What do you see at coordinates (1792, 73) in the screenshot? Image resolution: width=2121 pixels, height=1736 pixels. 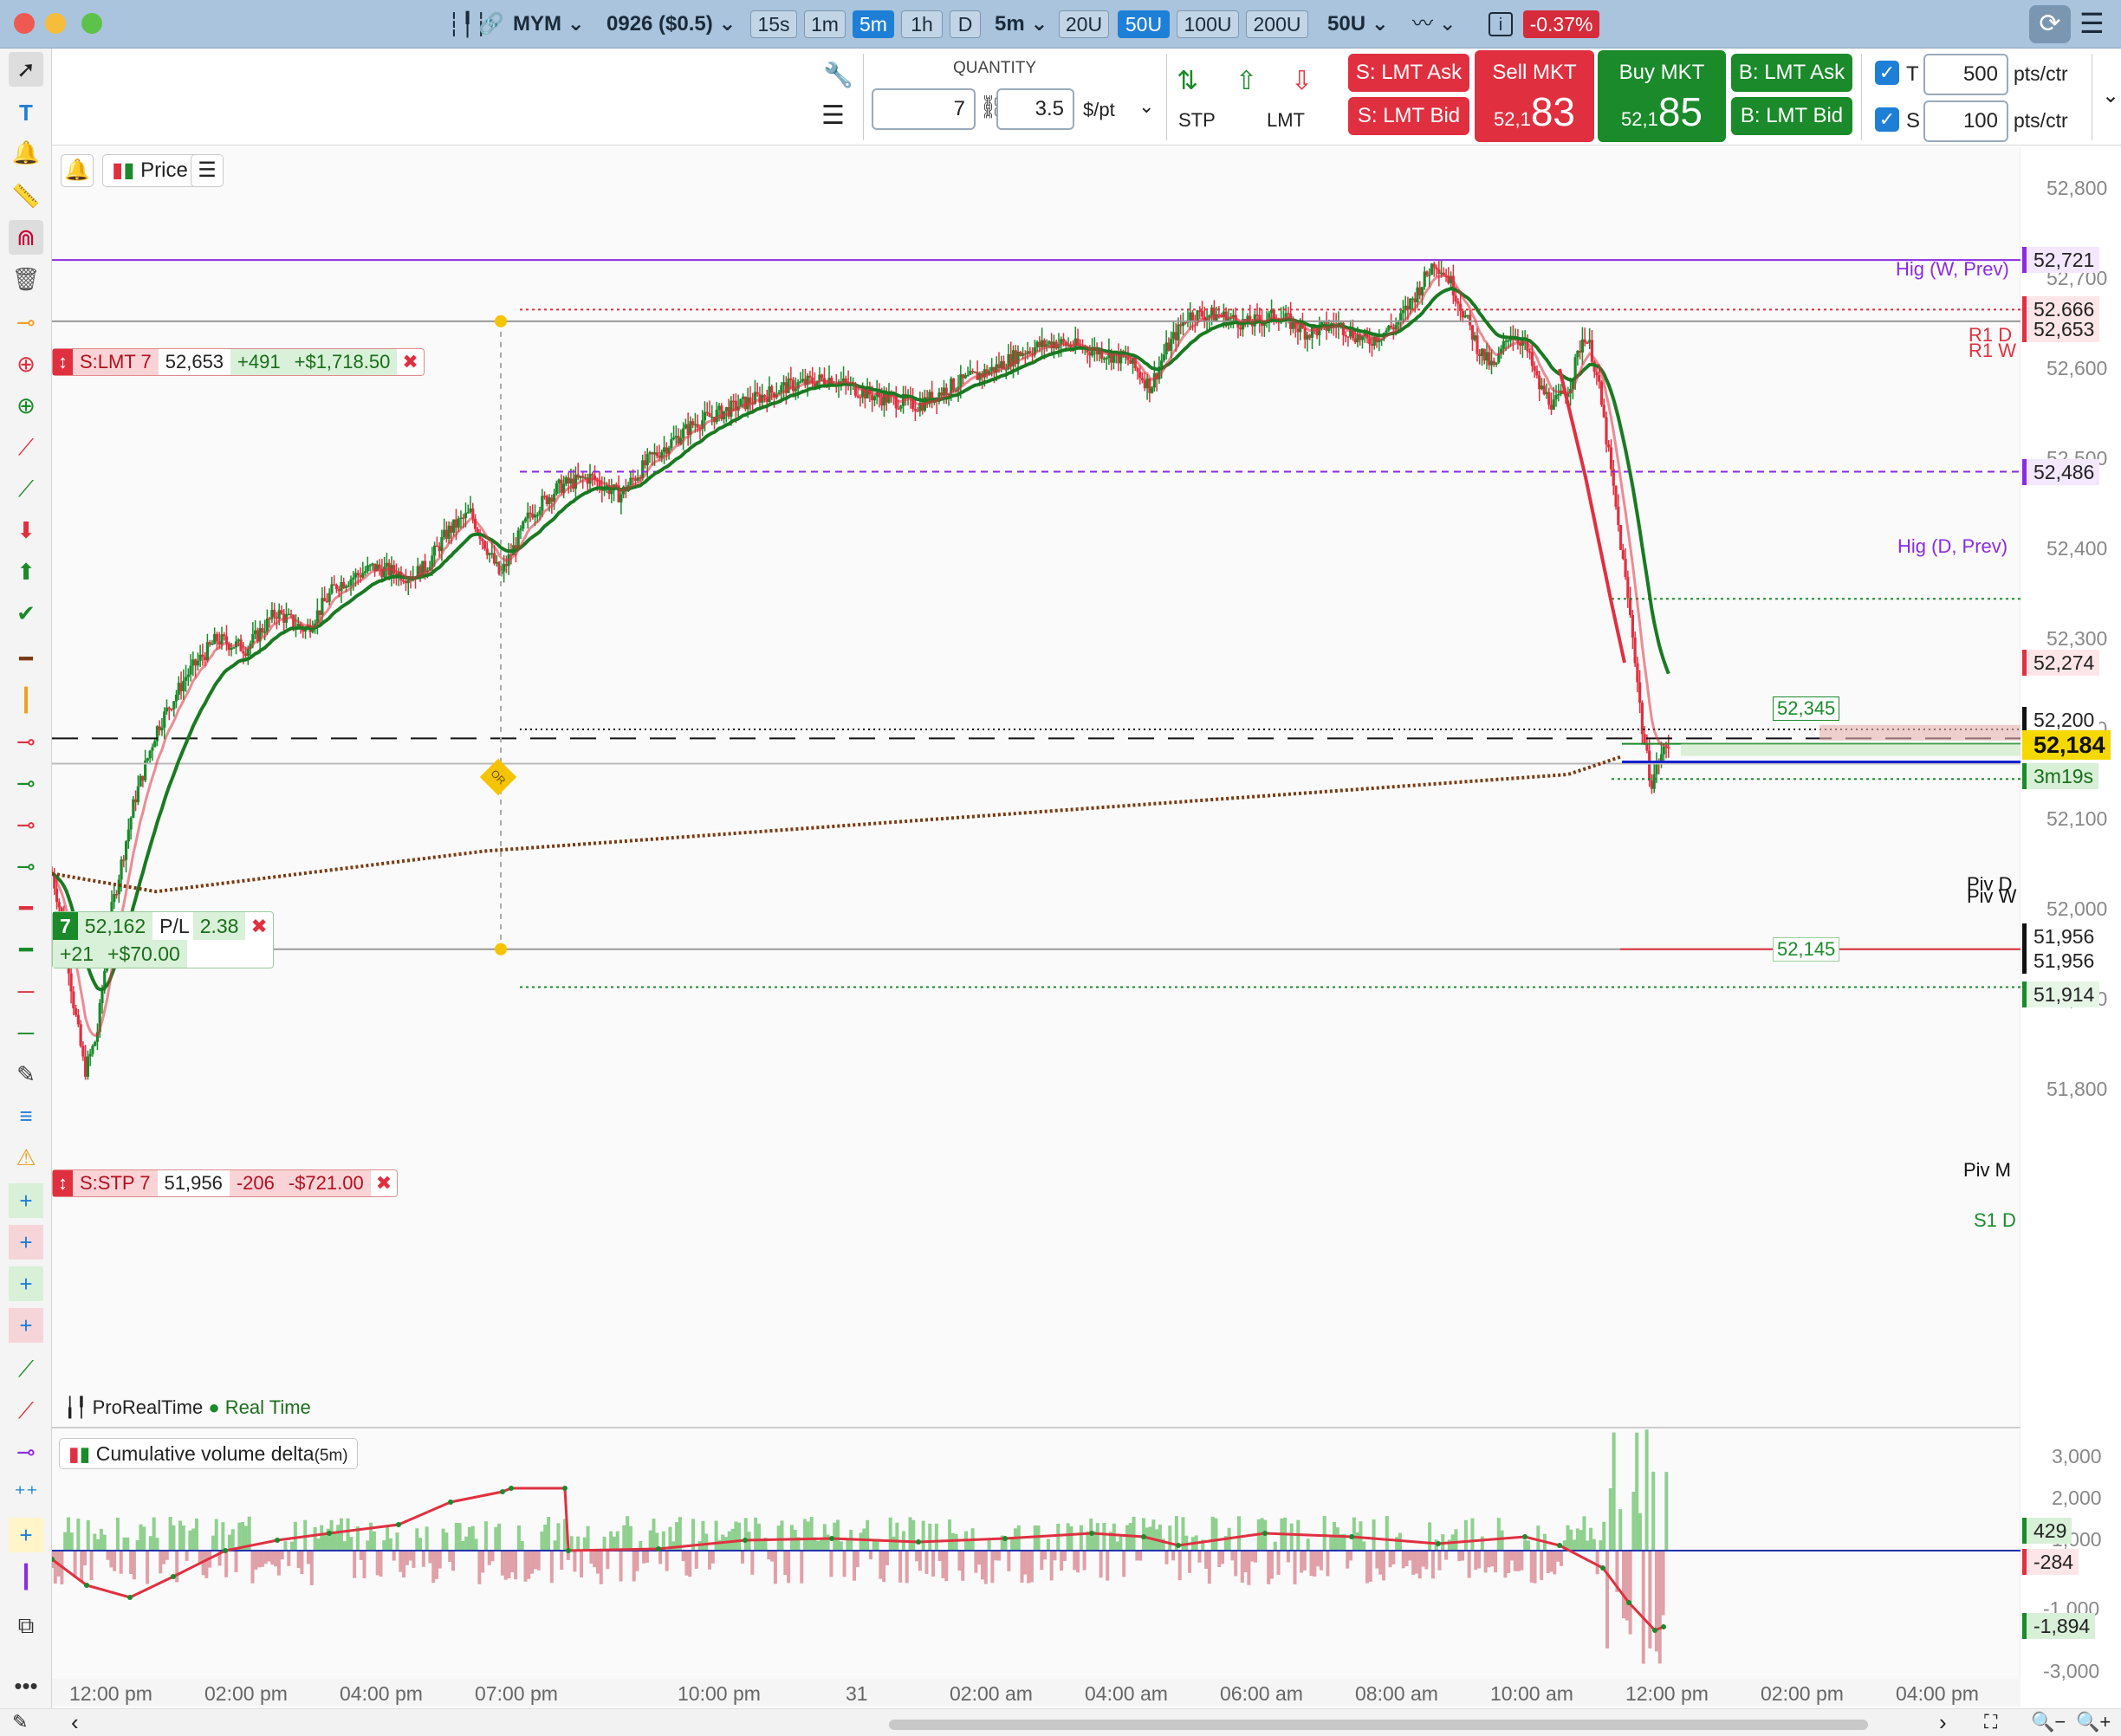 I see `buy-lmt-ask-button: B: LMT Ask` at bounding box center [1792, 73].